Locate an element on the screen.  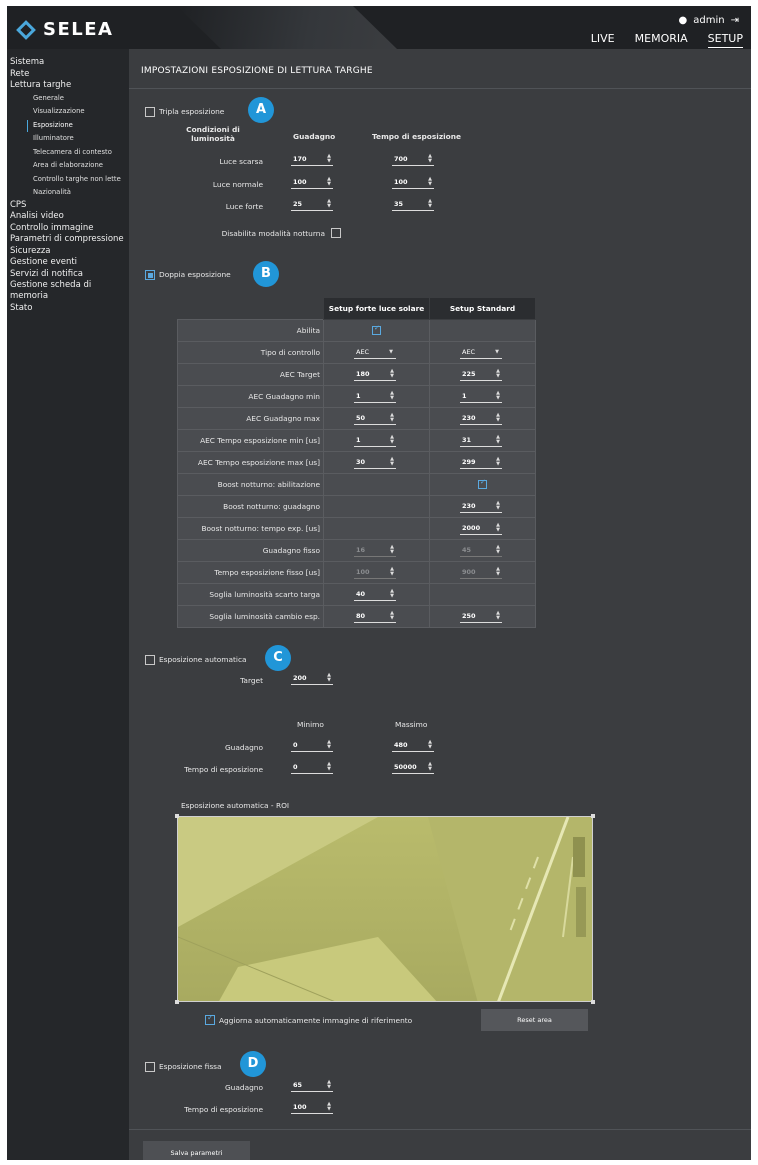
value-input-disabled: 100 ▲ ▼ is located at coordinates (375, 572).